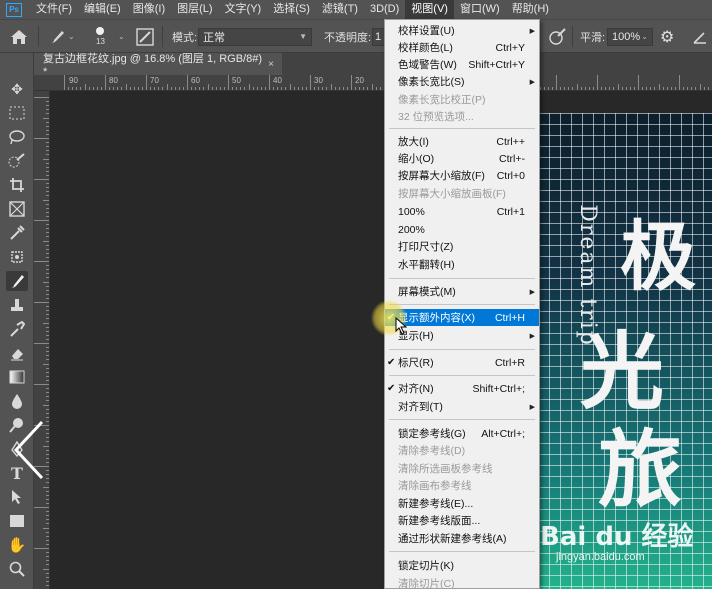  I want to click on eyedropper-tool-icon, so click(17, 233).